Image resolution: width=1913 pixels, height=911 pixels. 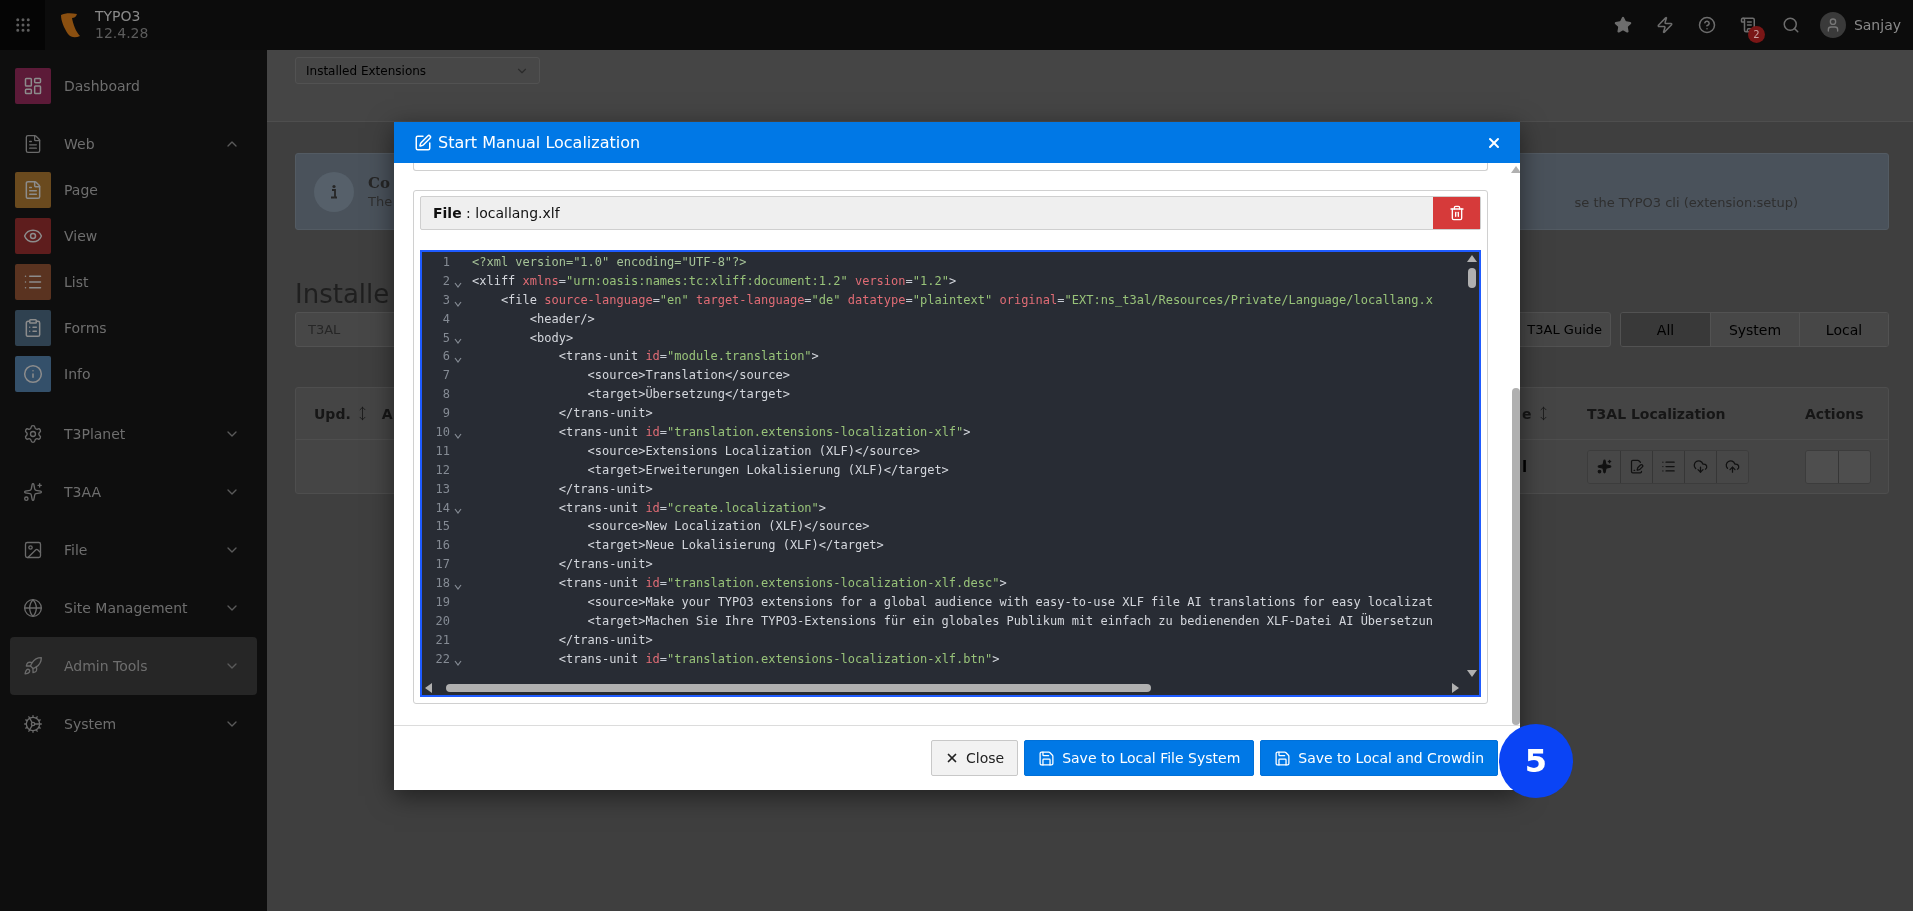 I want to click on help-icon, so click(x=1706, y=25).